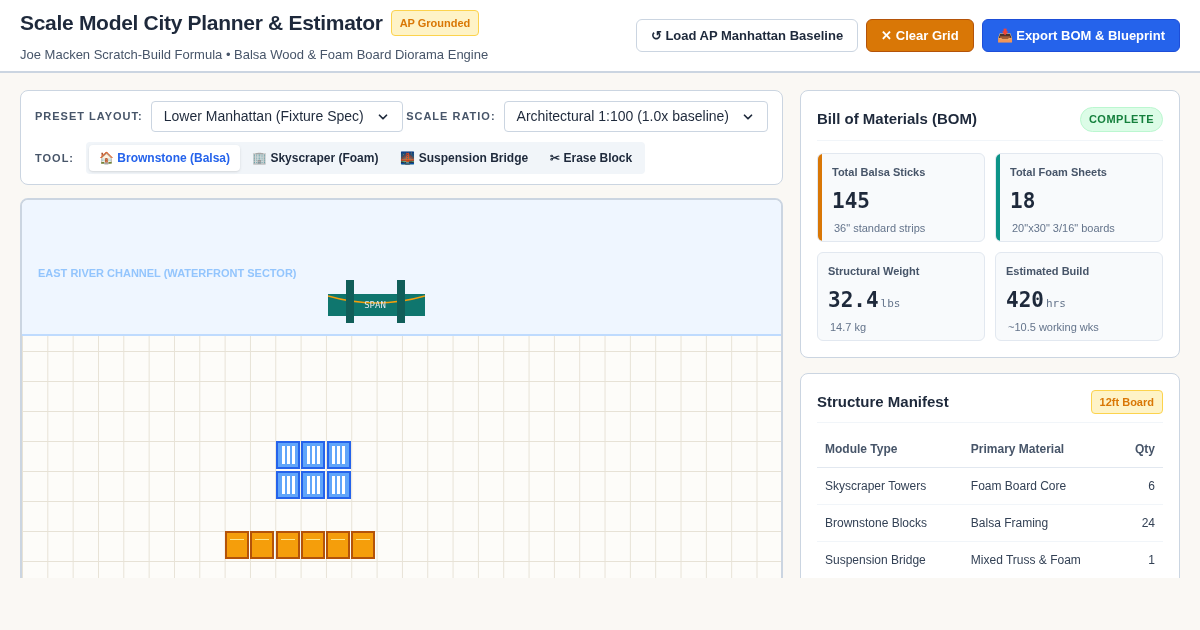  I want to click on stat-label: Structural Weight, so click(874, 271).